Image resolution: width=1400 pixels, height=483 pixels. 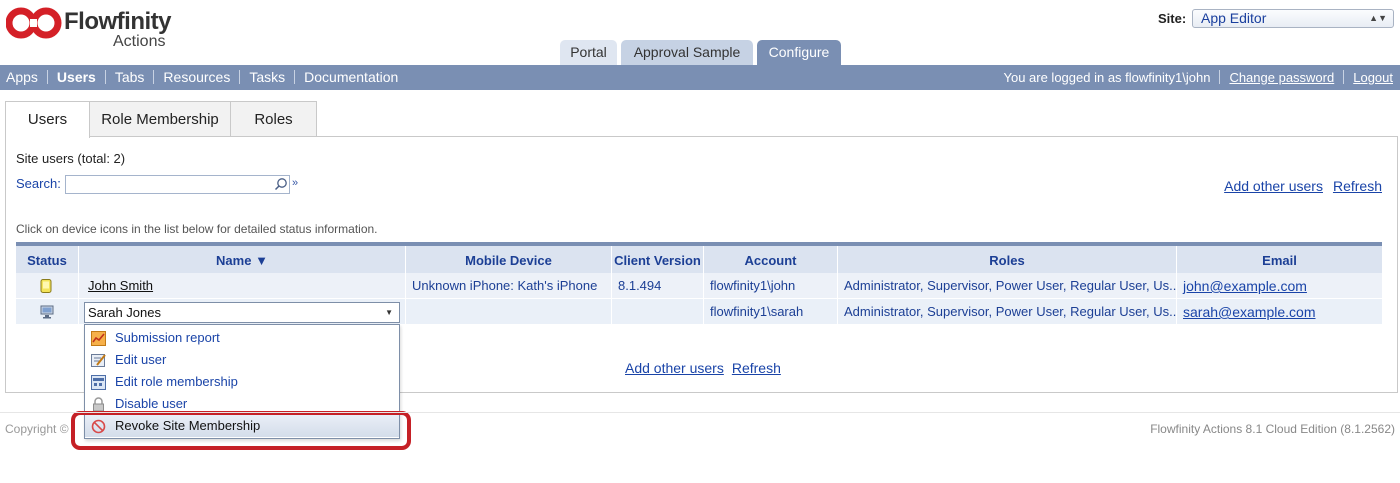 What do you see at coordinates (799, 52) in the screenshot?
I see `tab-configure: Configure` at bounding box center [799, 52].